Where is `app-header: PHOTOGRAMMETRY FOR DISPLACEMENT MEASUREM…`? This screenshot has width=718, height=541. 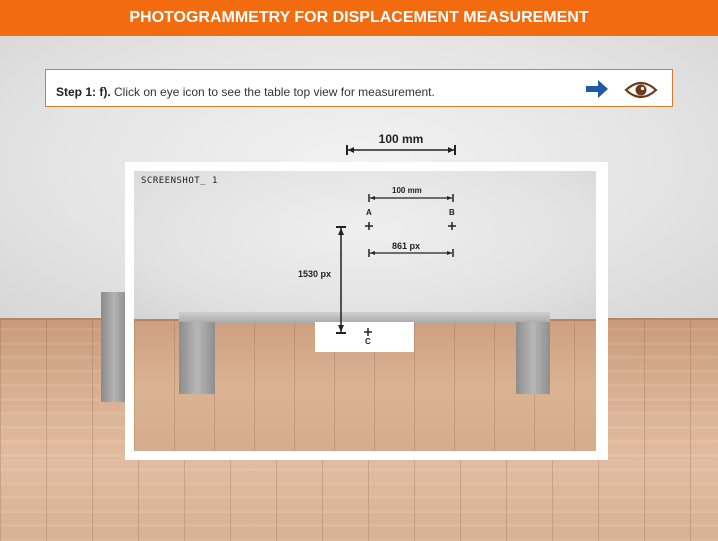 app-header: PHOTOGRAMMETRY FOR DISPLACEMENT MEASUREM… is located at coordinates (359, 18).